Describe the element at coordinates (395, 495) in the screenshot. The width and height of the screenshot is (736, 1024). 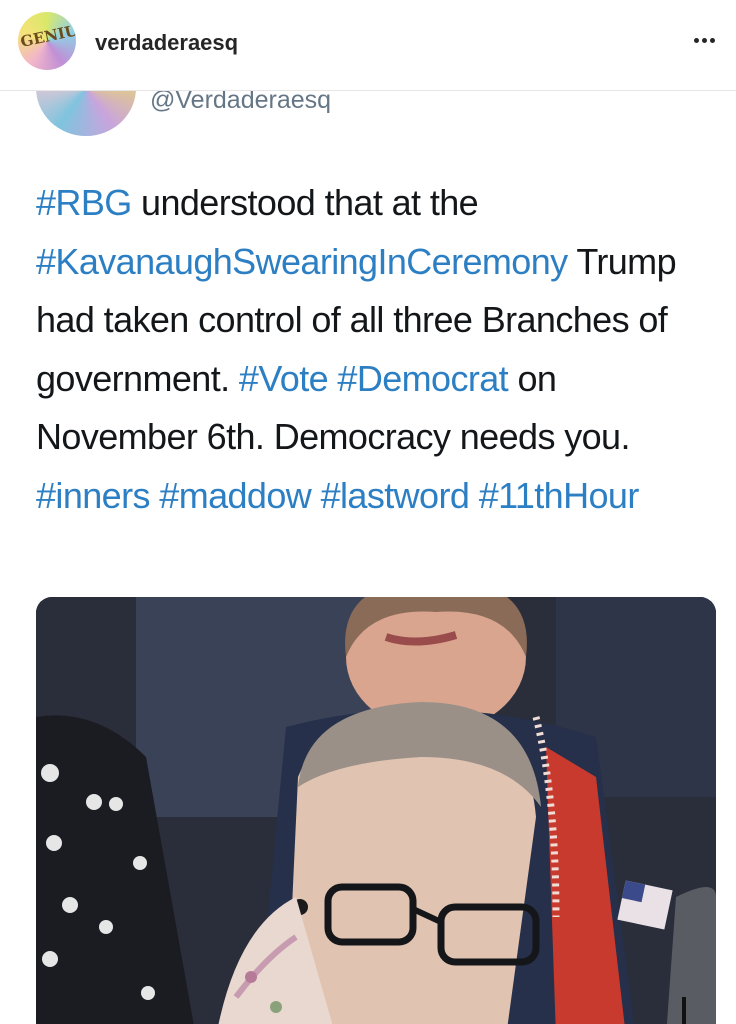
I see `hashtag-link: #lastword` at that location.